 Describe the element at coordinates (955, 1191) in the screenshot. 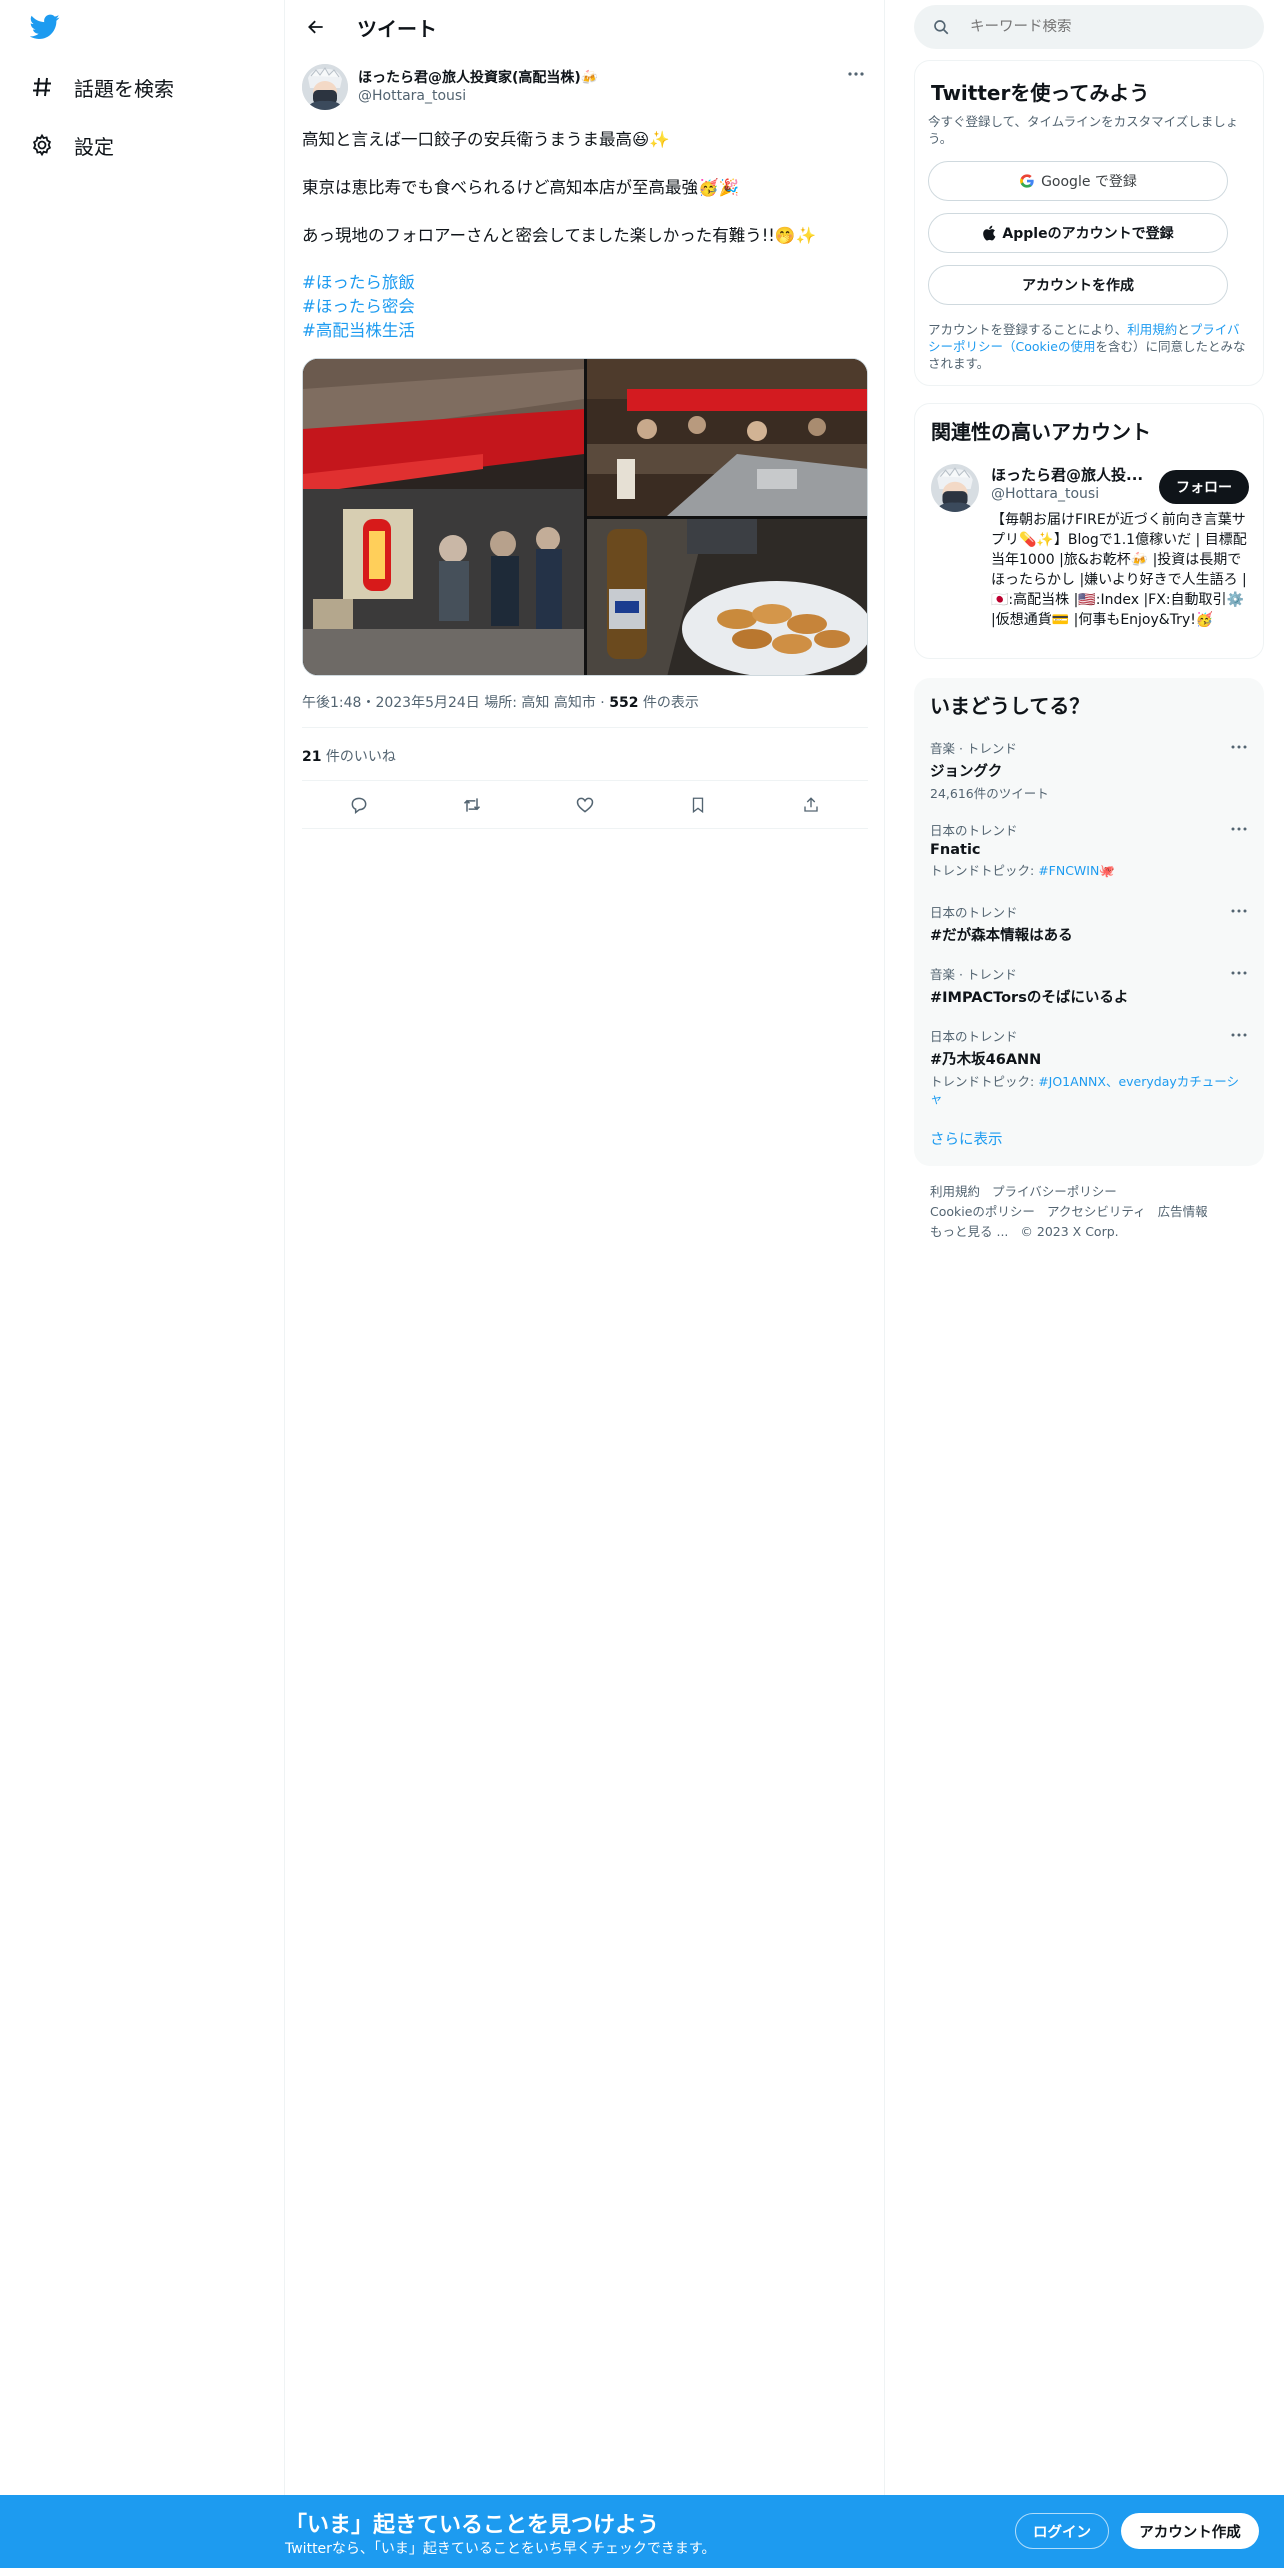

I see `footer-link: 利用規約` at that location.